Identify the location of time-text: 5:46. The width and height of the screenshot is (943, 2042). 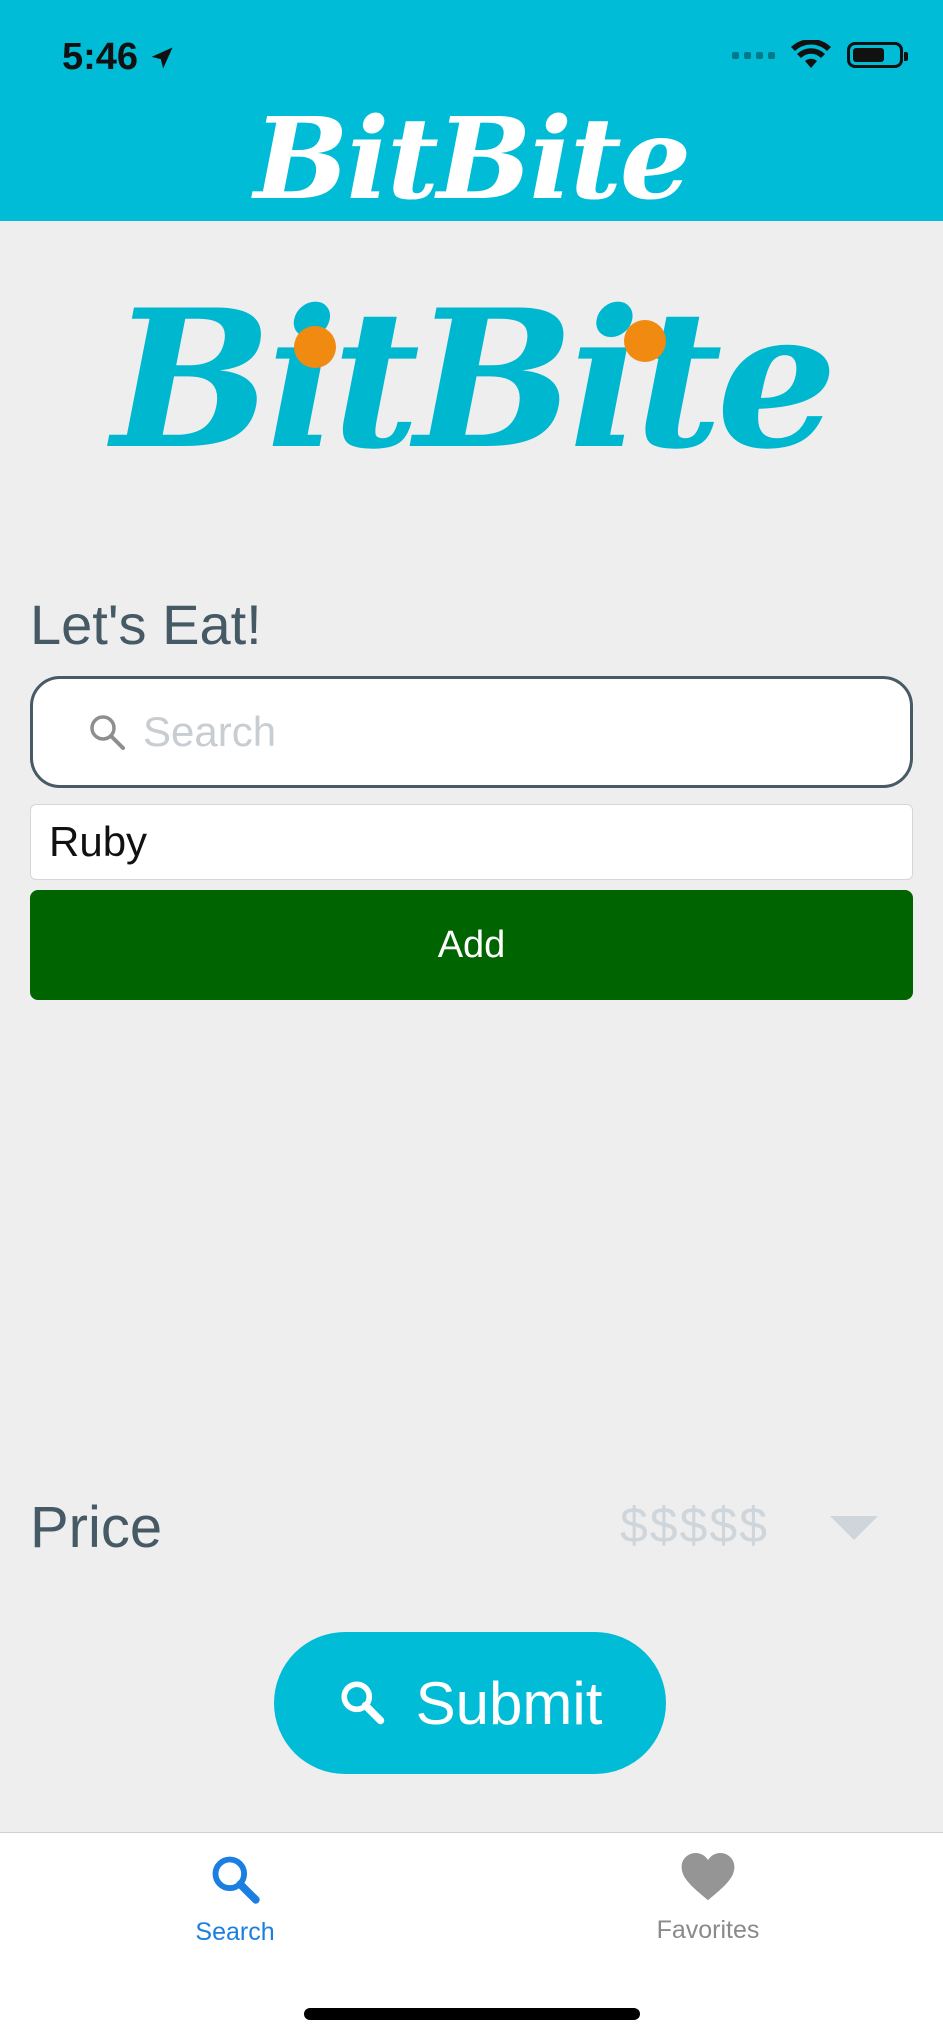
(100, 57).